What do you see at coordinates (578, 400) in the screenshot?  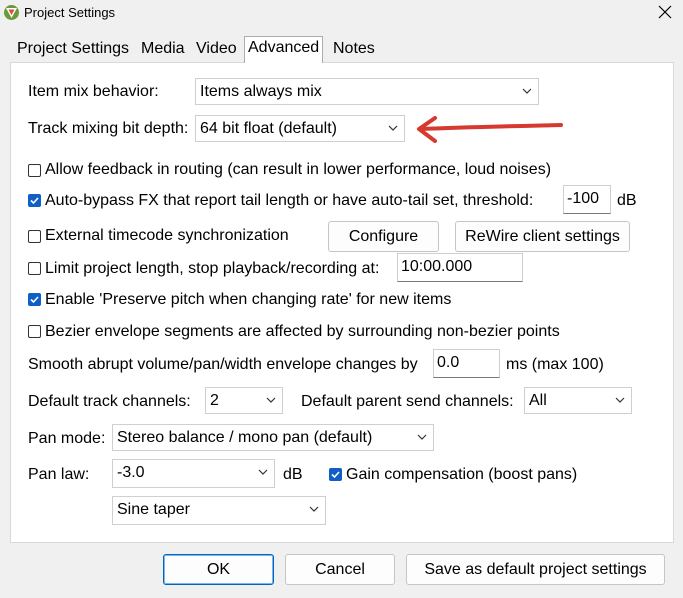 I see `parent-send-select: All` at bounding box center [578, 400].